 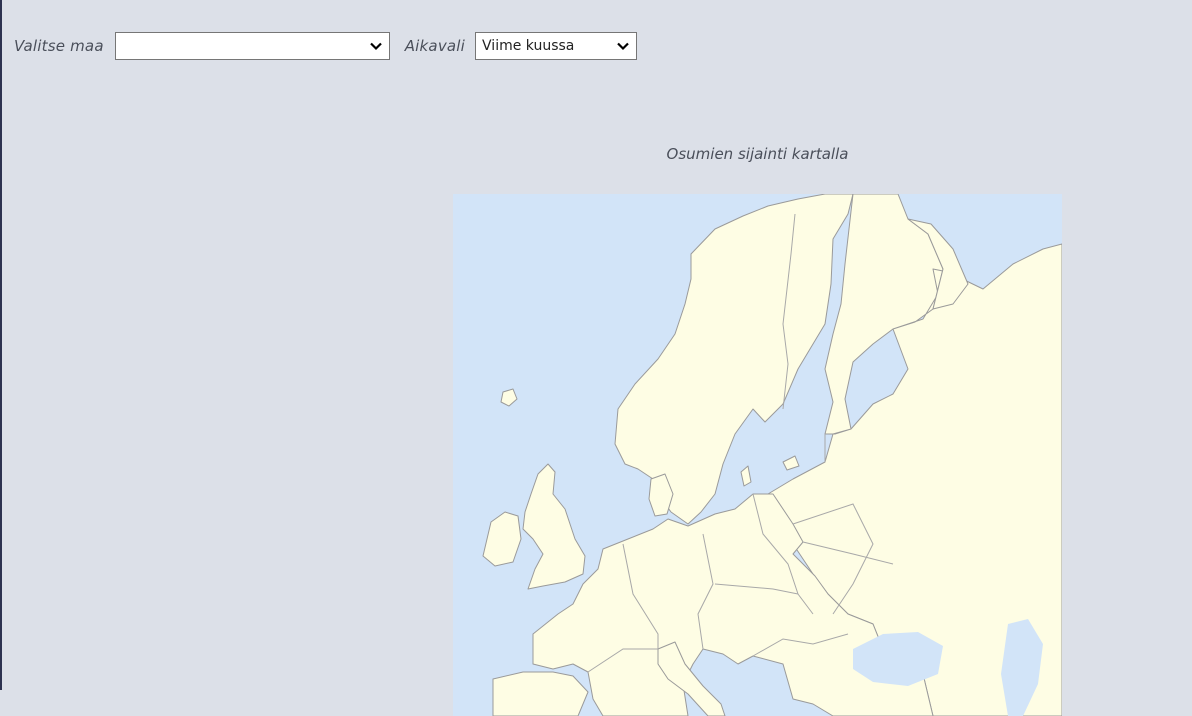 What do you see at coordinates (252, 46) in the screenshot?
I see `country-select` at bounding box center [252, 46].